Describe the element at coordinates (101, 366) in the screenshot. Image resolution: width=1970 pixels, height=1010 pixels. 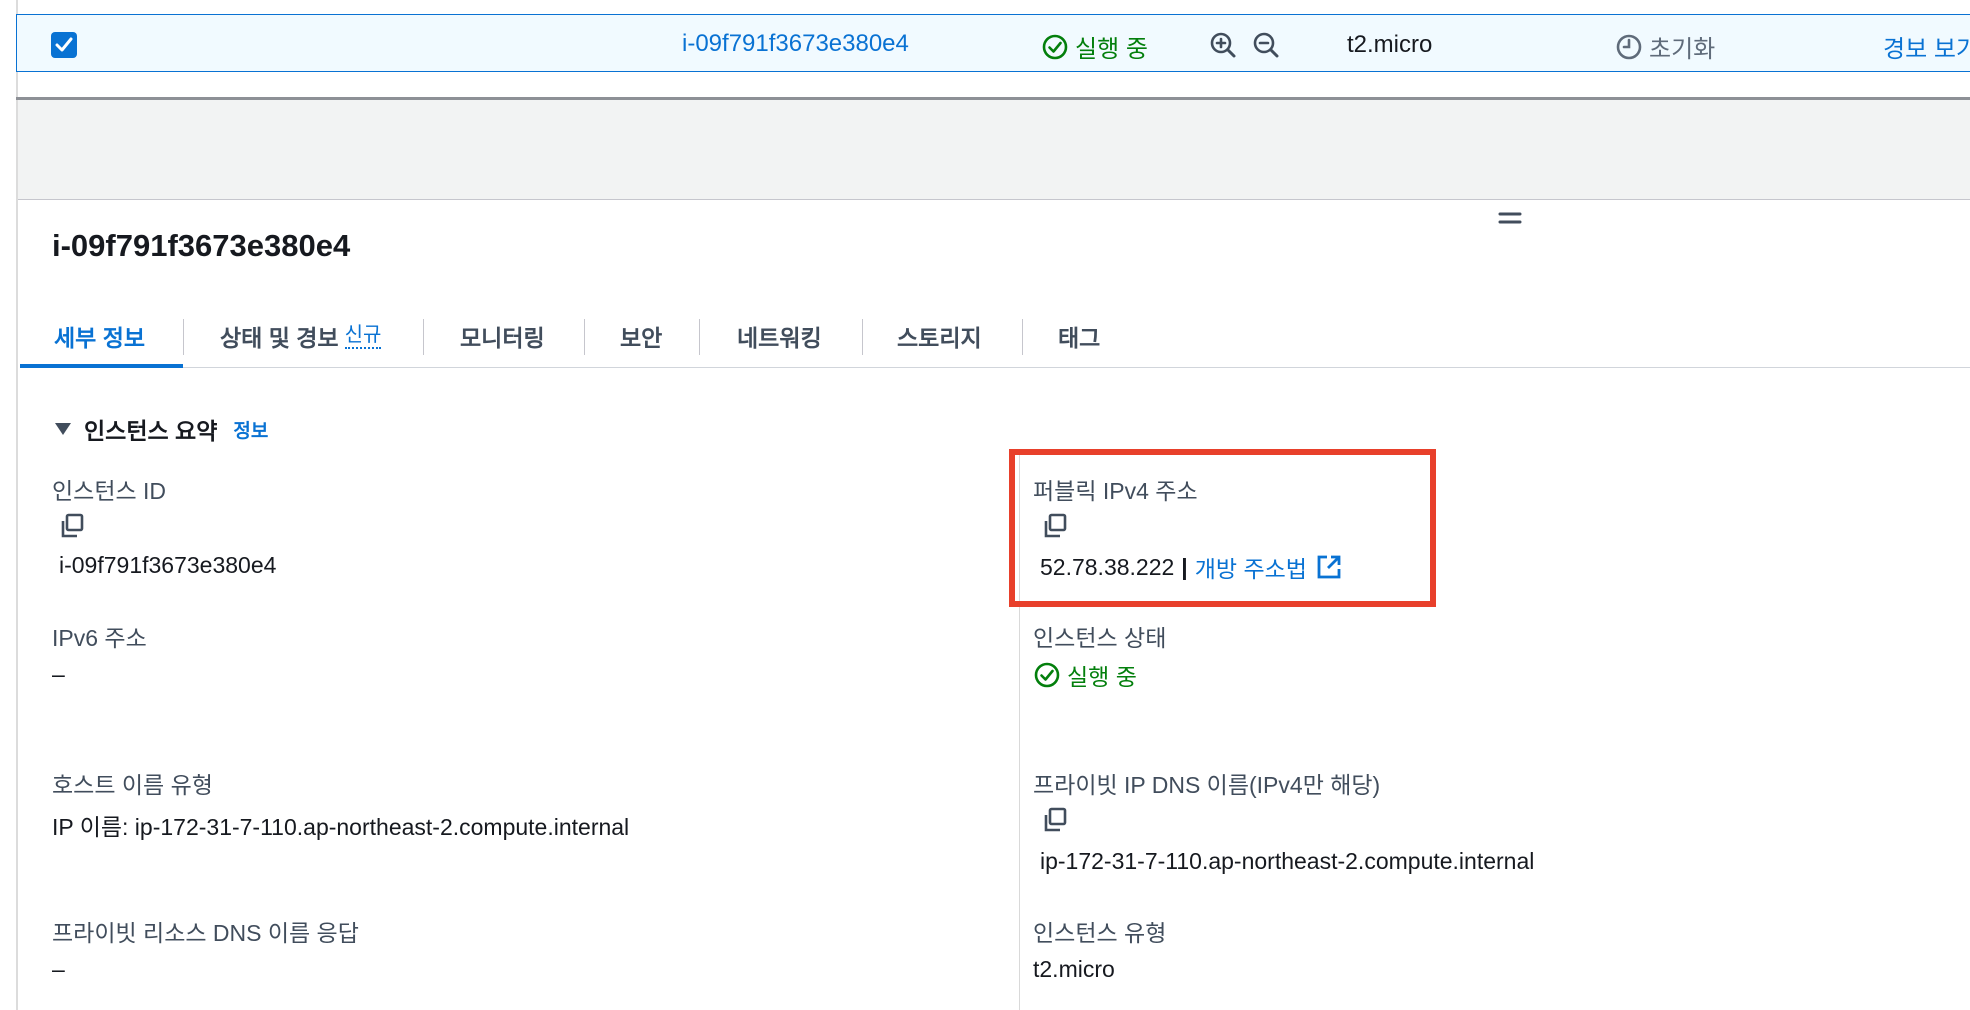
I see `active-tab-indicator` at that location.